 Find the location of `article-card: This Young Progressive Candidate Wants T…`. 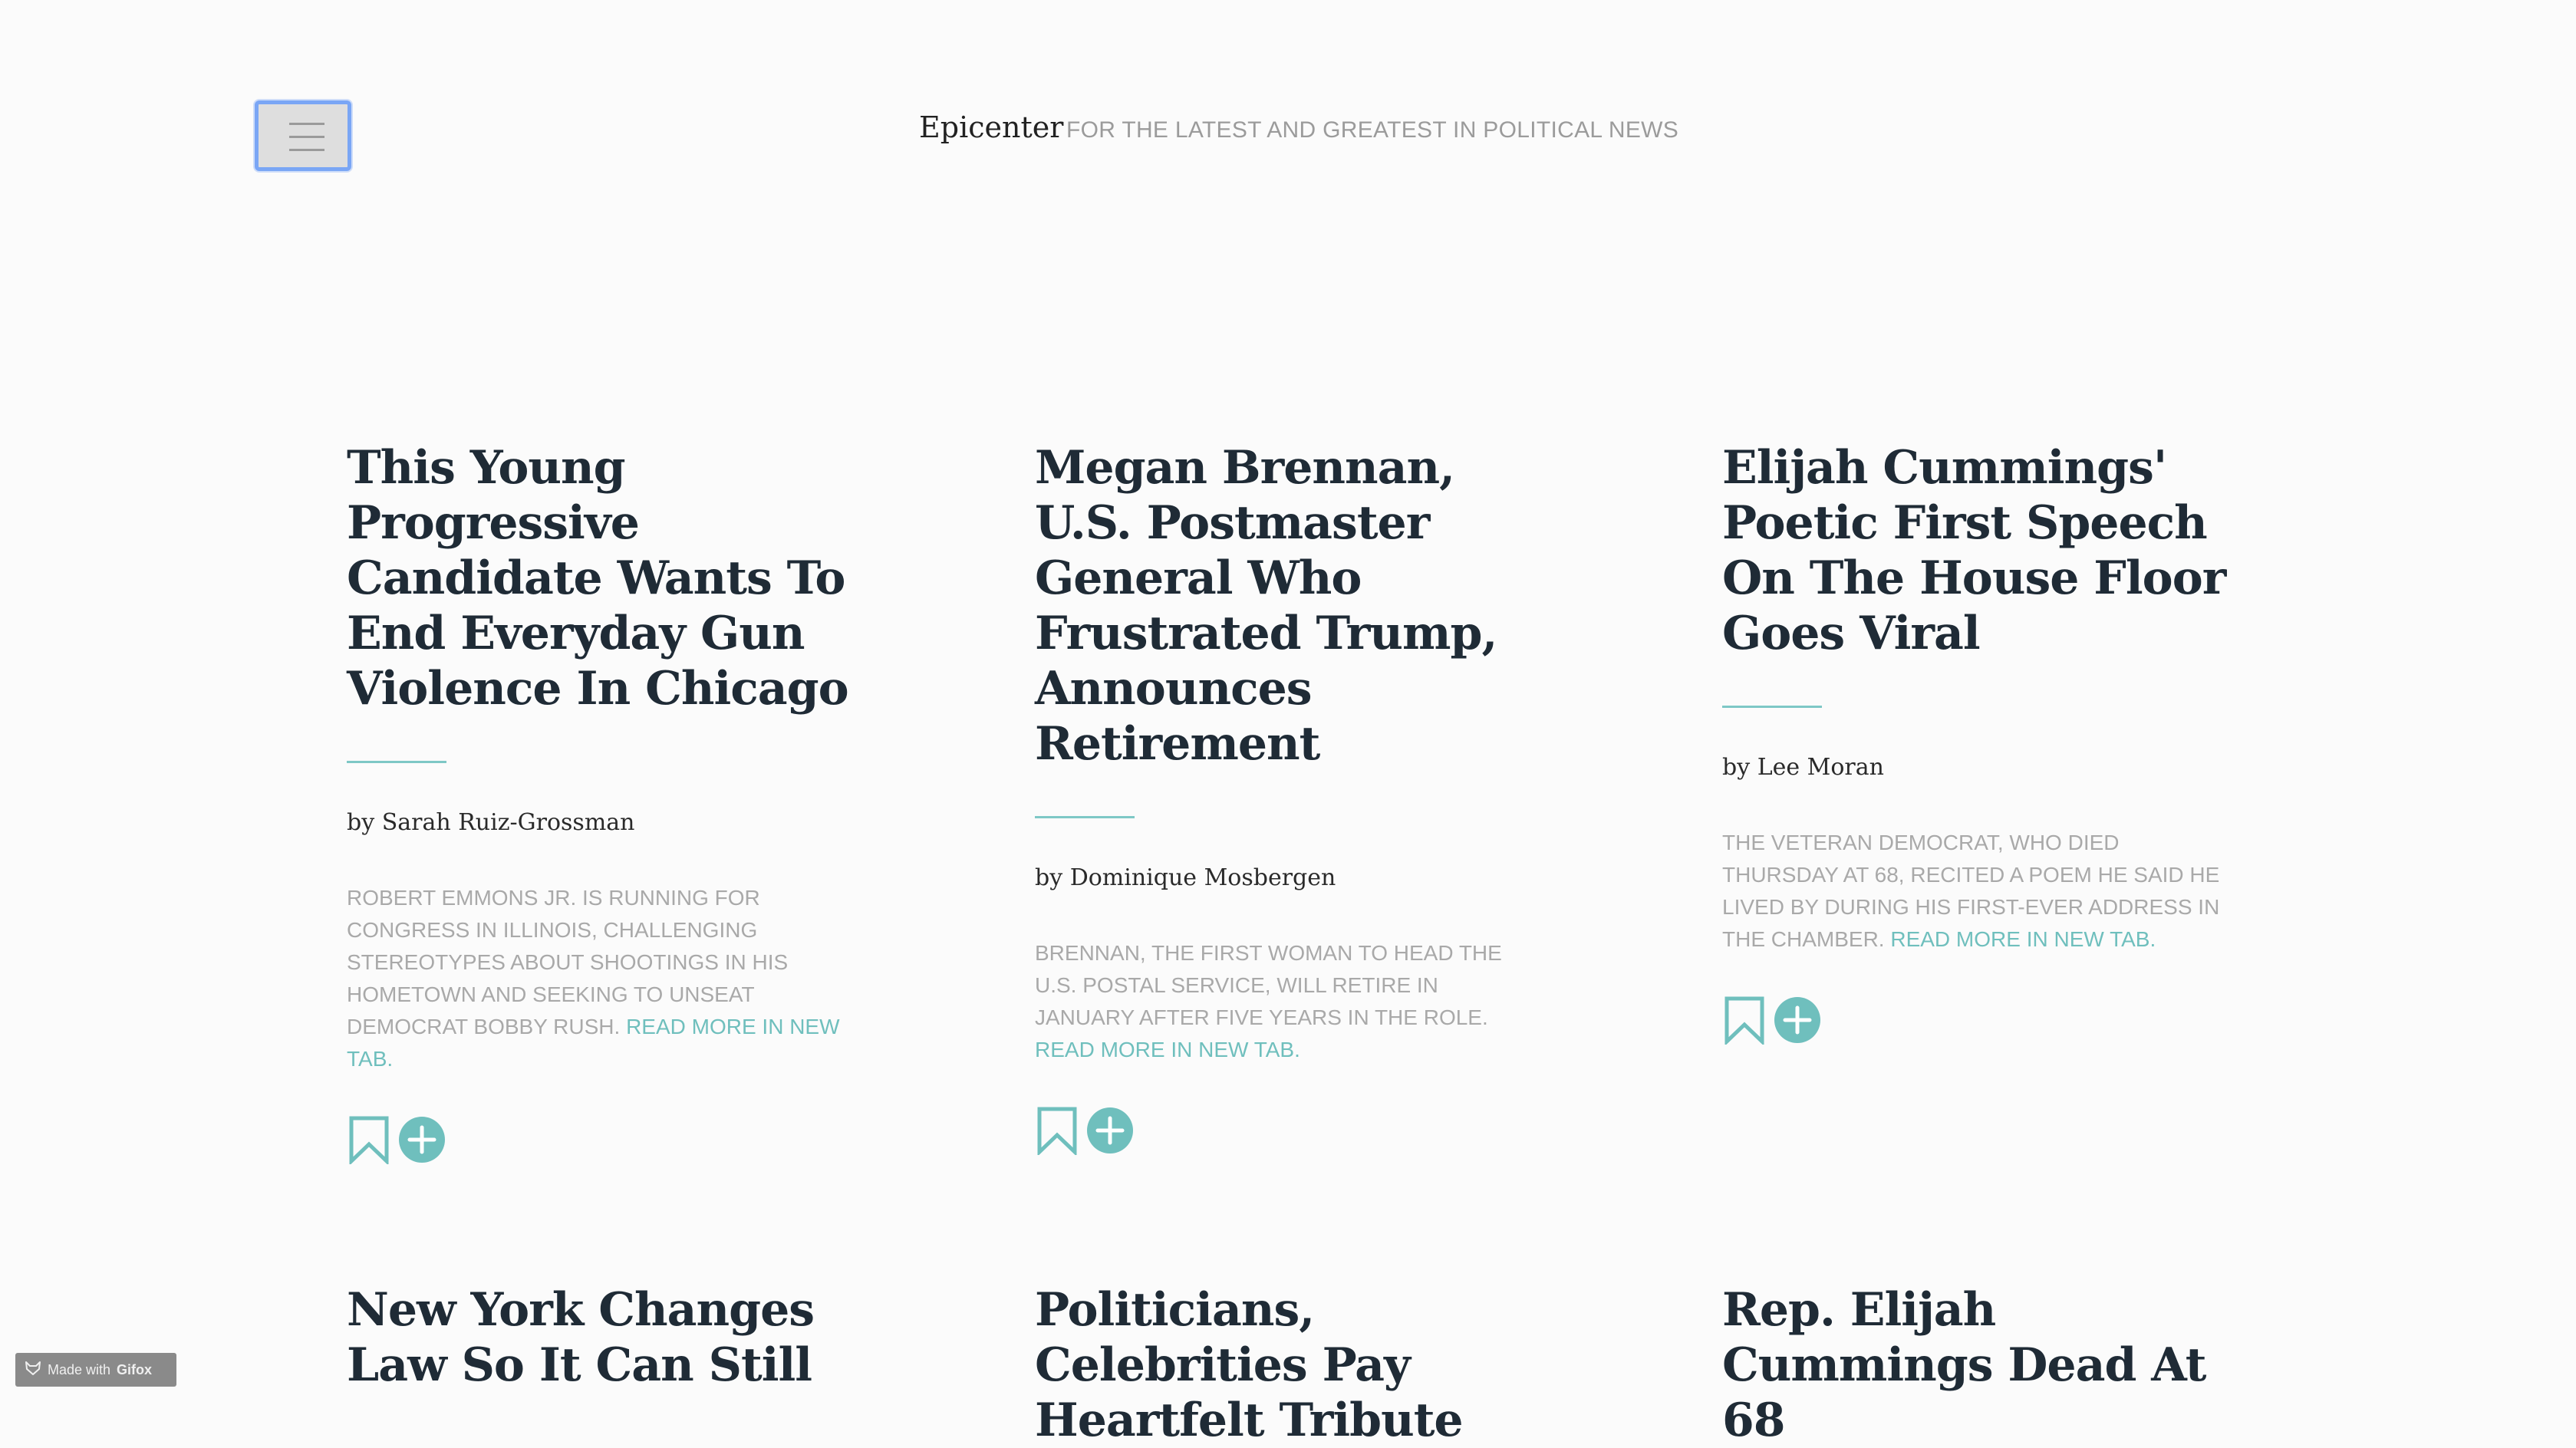

article-card: This Young Progressive Candidate Wants T… is located at coordinates (607, 804).